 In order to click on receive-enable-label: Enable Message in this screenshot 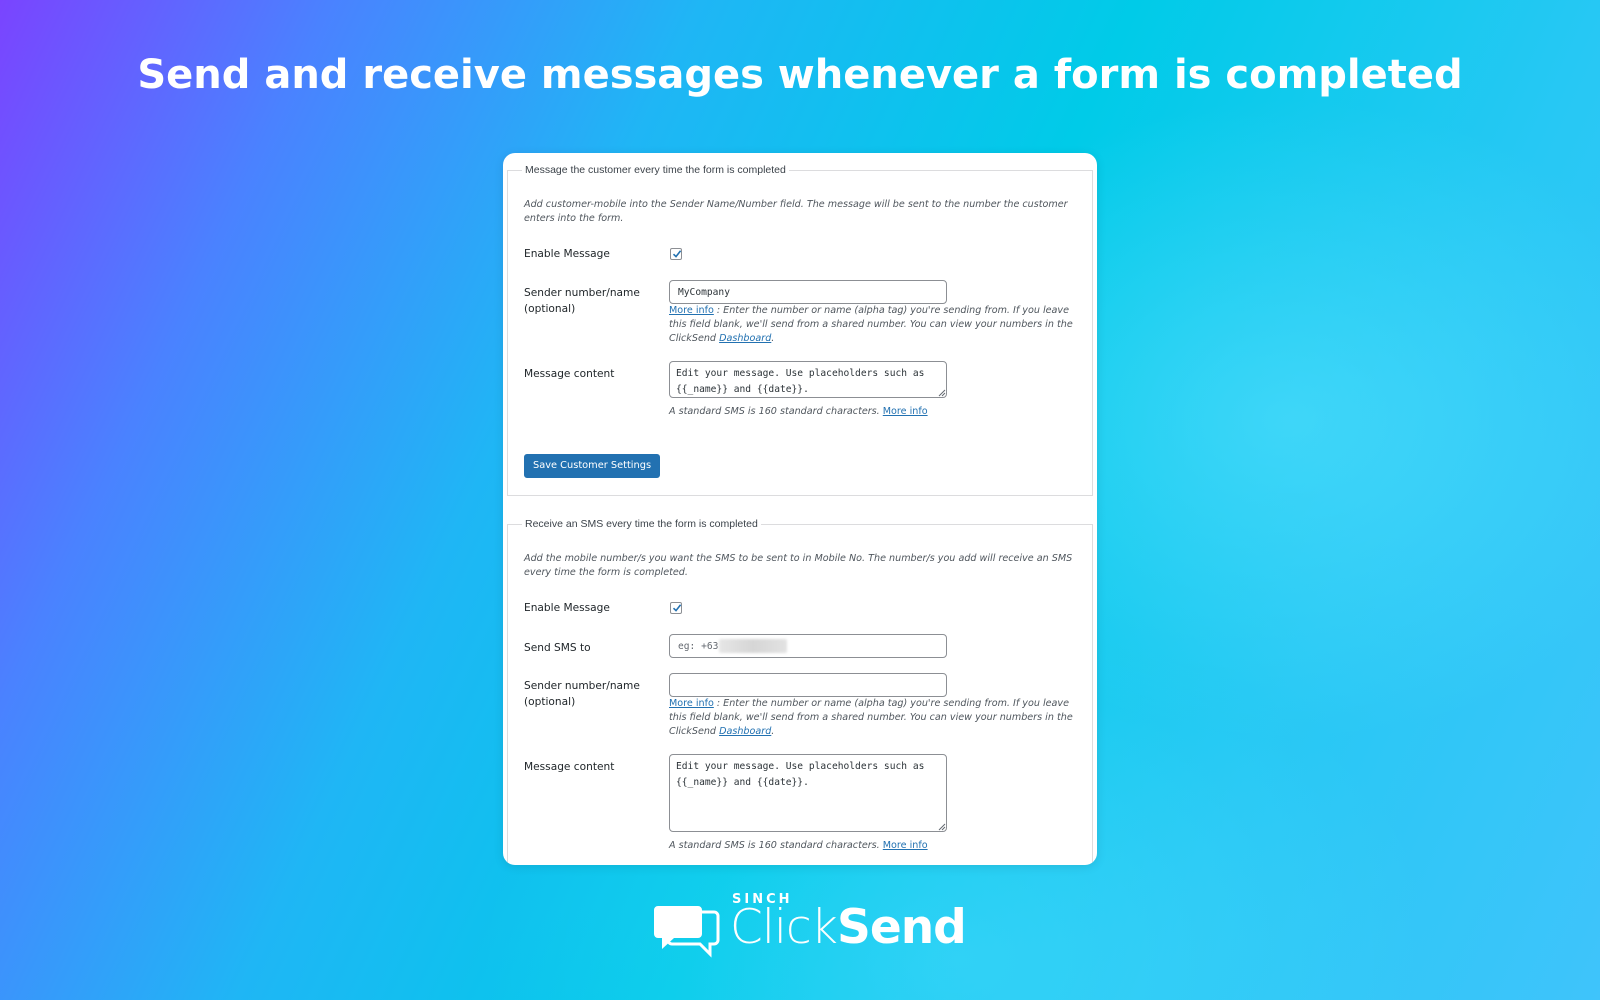, I will do `click(567, 608)`.